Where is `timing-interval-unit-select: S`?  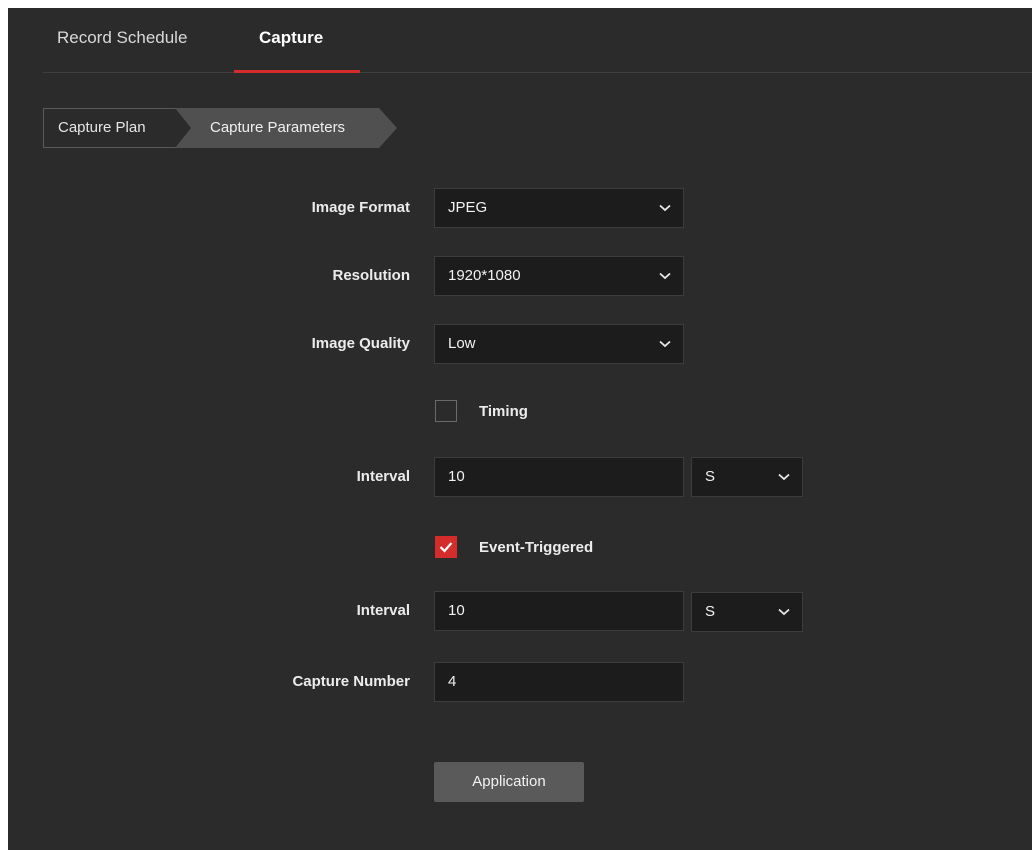
timing-interval-unit-select: S is located at coordinates (747, 477).